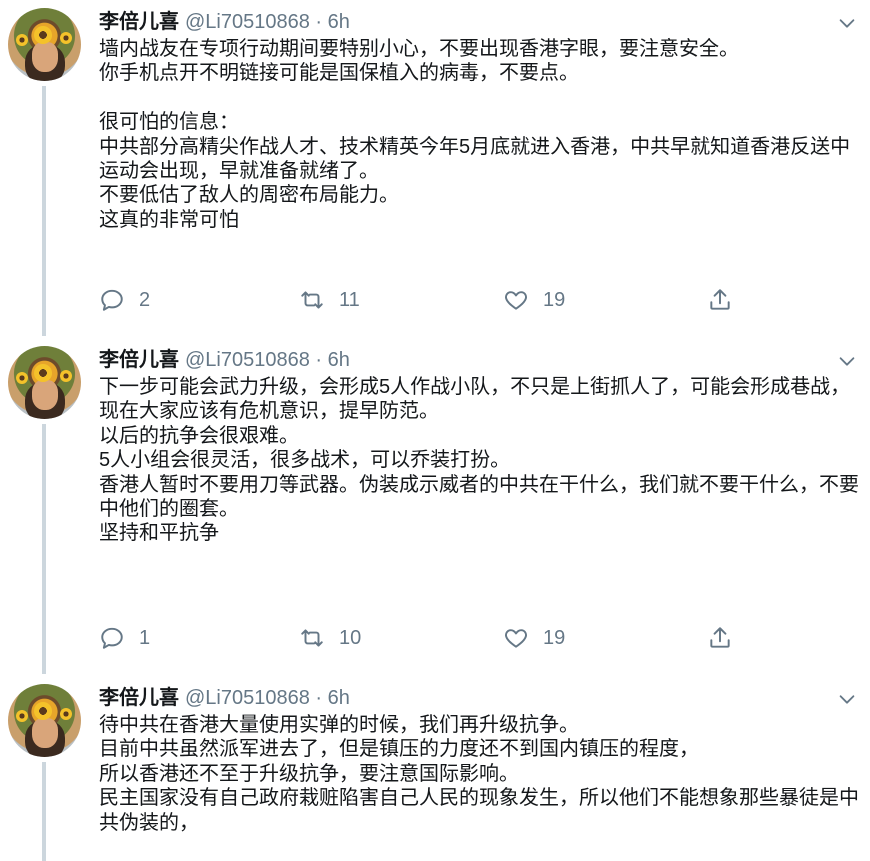 Image resolution: width=870 pixels, height=861 pixels. Describe the element at coordinates (479, 300) in the screenshot. I see `tweet-actions: 2 11 19` at that location.